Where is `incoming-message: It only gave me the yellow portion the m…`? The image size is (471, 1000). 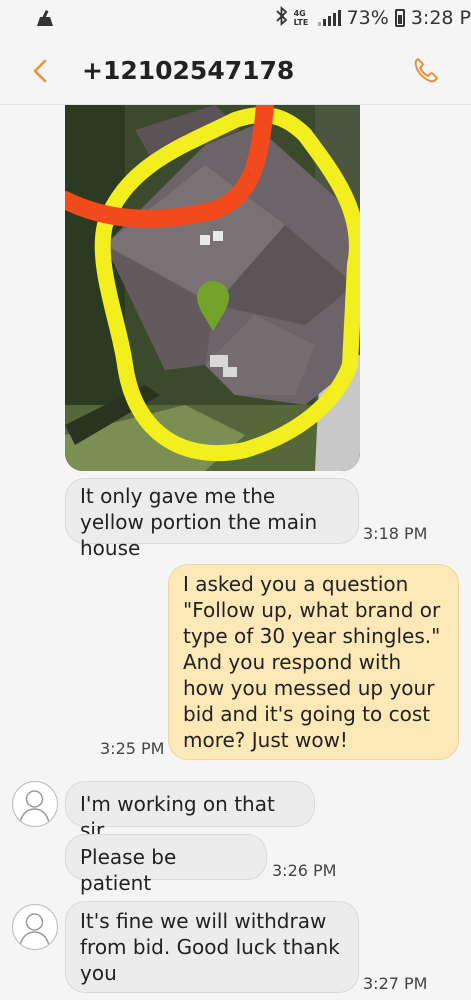 incoming-message: It only gave me the yellow portion the m… is located at coordinates (212, 519).